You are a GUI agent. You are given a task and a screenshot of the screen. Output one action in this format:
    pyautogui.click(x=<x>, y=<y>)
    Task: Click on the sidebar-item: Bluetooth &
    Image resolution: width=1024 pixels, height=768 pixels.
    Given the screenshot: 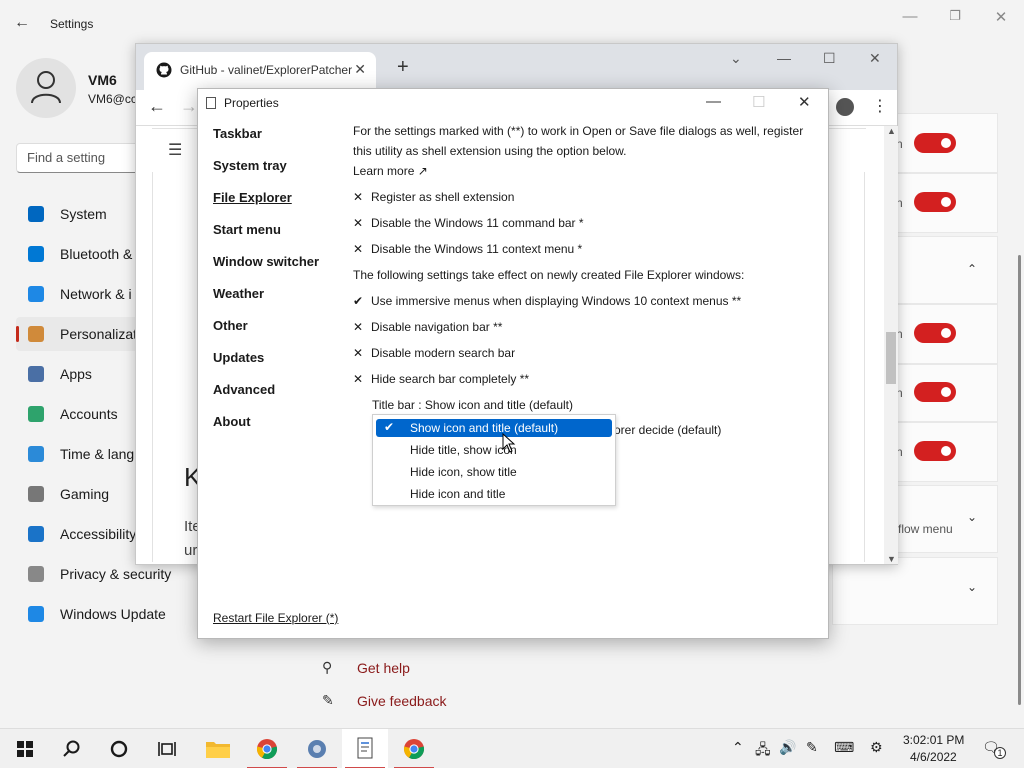 What is the action you would take?
    pyautogui.click(x=81, y=254)
    